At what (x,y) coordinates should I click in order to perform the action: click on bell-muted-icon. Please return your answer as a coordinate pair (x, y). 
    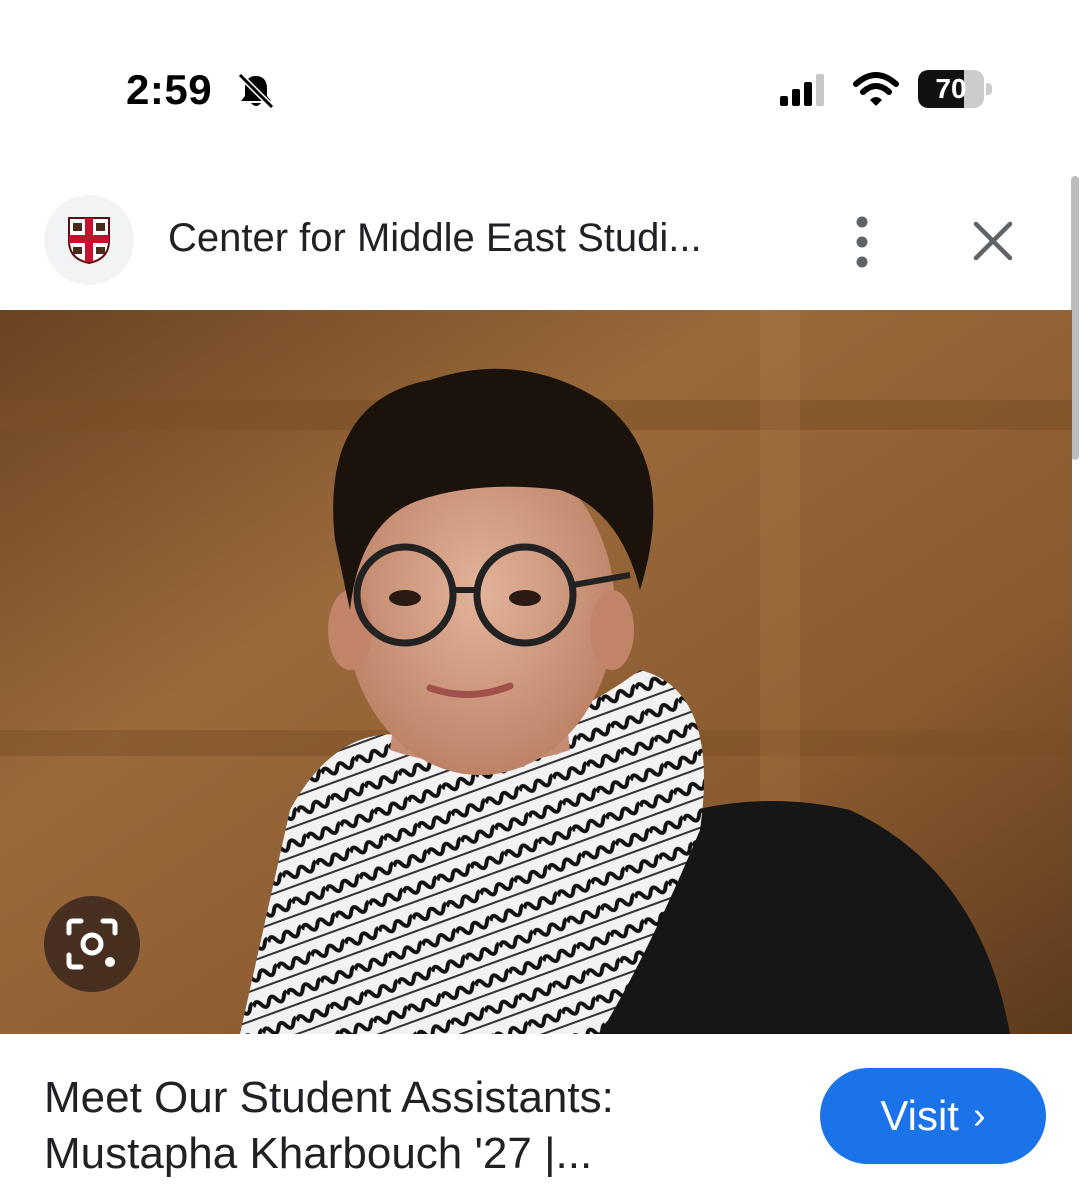
    Looking at the image, I should click on (256, 91).